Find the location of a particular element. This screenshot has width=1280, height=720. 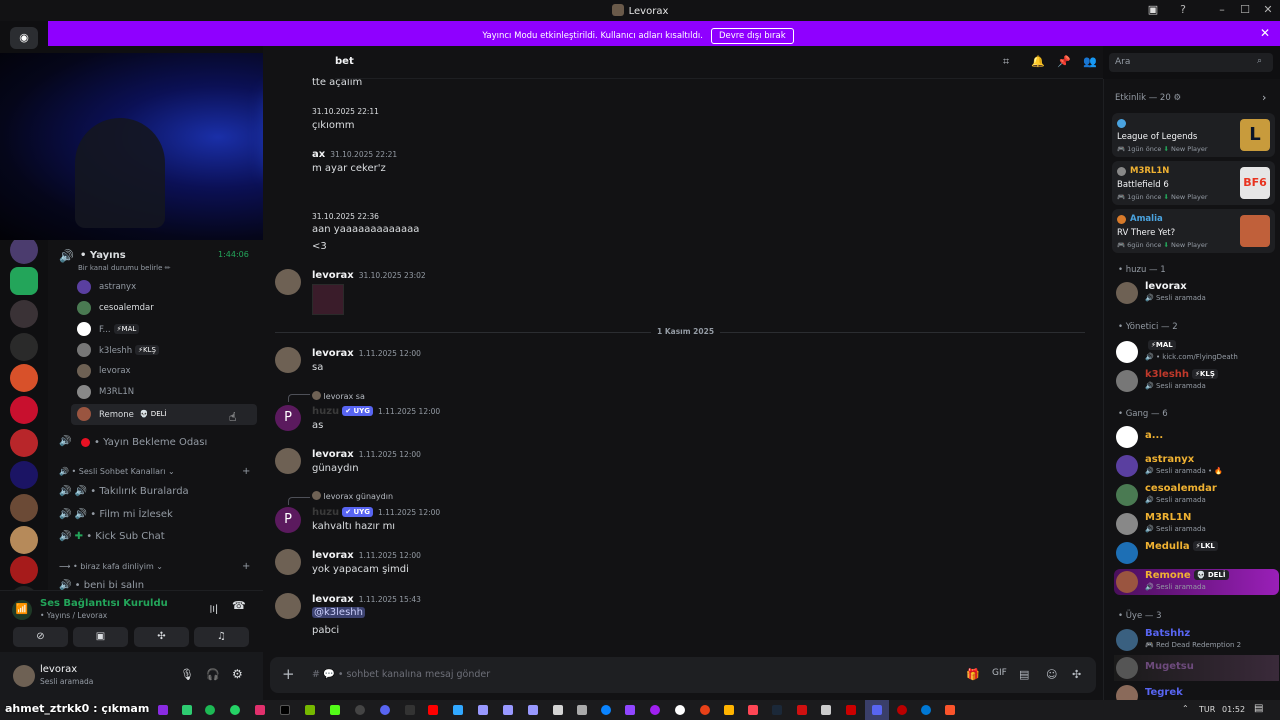

member-item: astranyx 🔊 Sesli aramada • 🔥 is located at coordinates (1196, 466).